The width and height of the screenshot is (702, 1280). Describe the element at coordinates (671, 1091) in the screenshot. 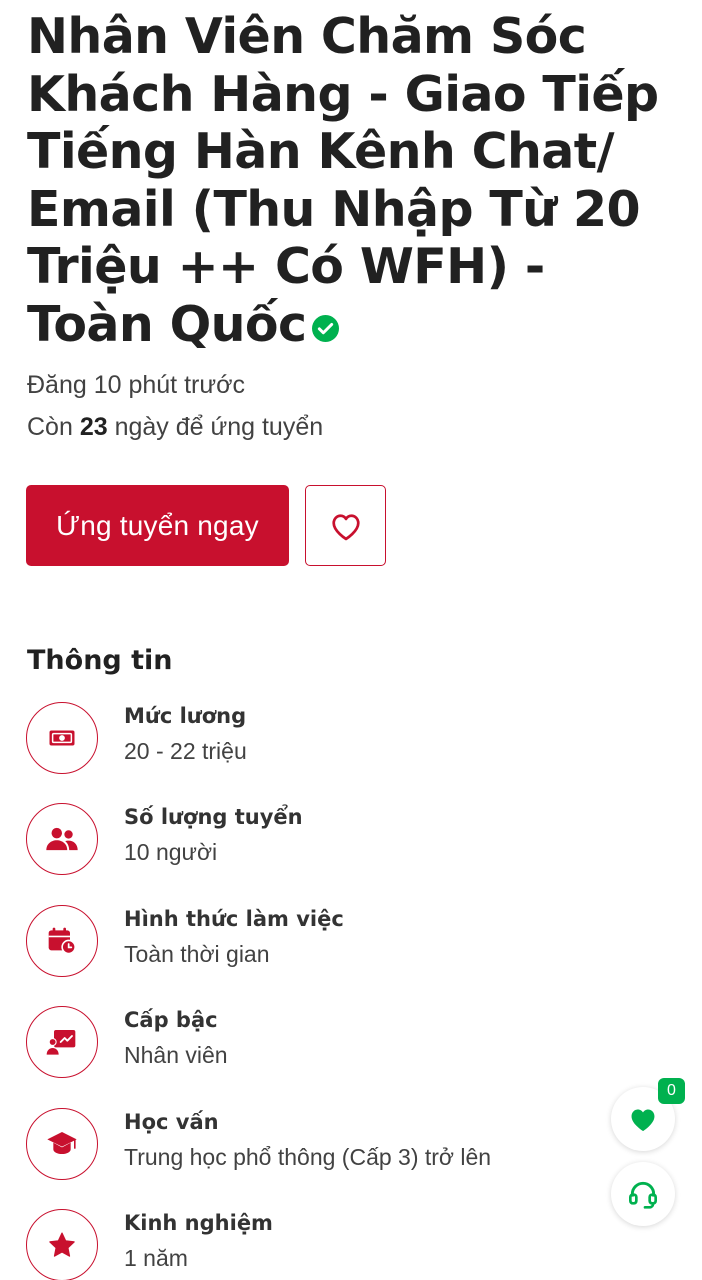

I see `favorites-count-badge: 0` at that location.